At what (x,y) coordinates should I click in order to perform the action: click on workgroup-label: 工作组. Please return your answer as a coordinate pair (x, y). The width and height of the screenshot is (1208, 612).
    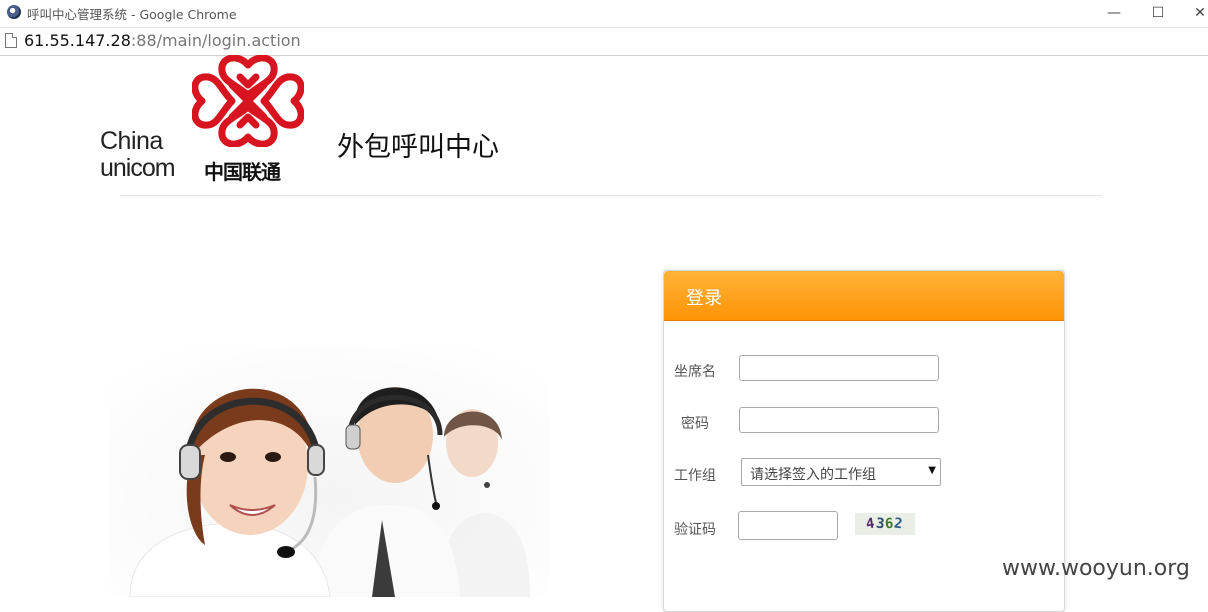
    Looking at the image, I should click on (695, 476).